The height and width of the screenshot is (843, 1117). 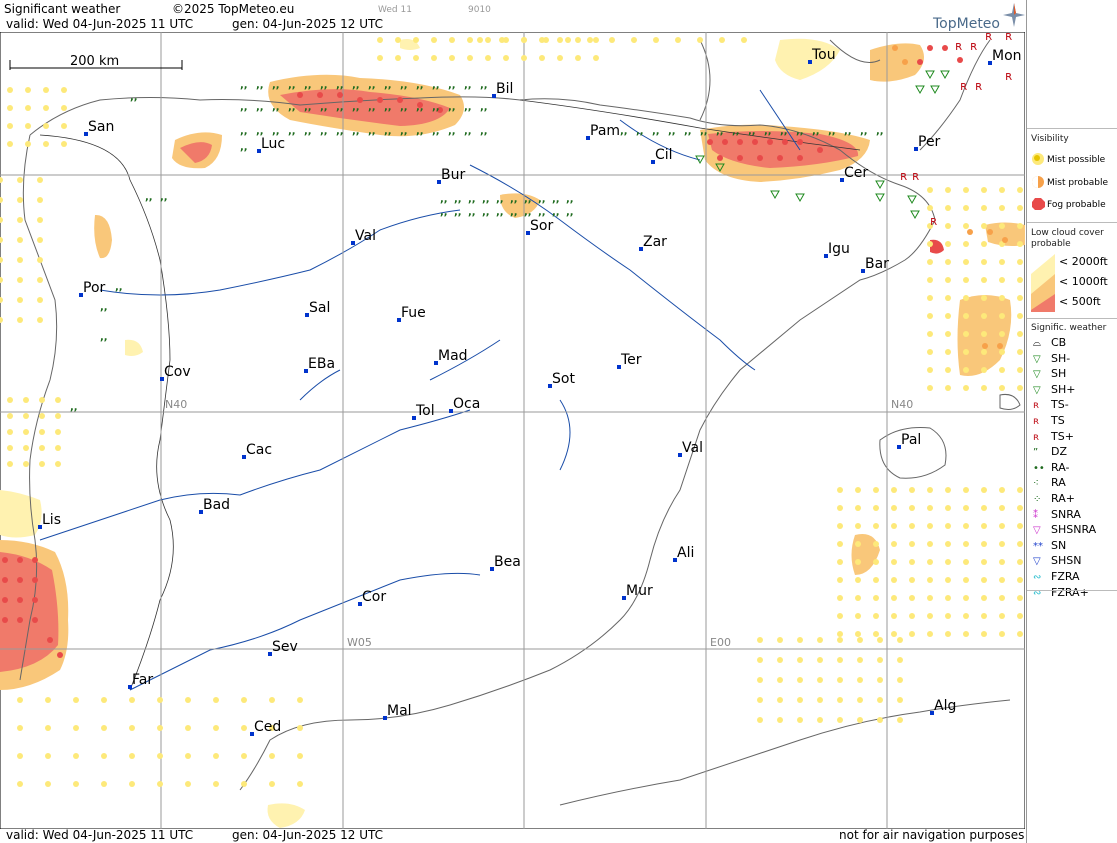 I want to click on product-code: 9010, so click(x=479, y=10).